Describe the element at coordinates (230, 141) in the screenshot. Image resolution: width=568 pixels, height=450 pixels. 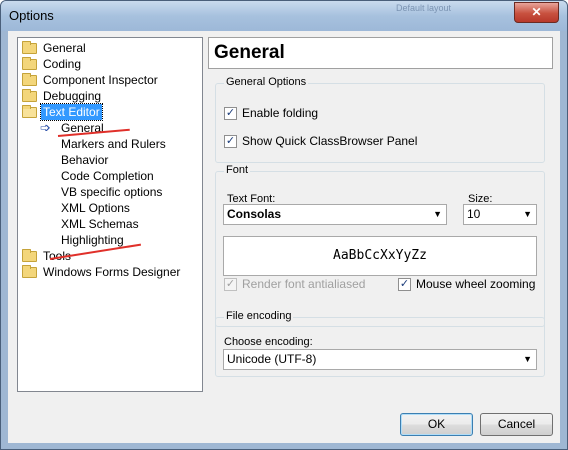
I see `show-classbrowser-checkbox: ✓` at that location.